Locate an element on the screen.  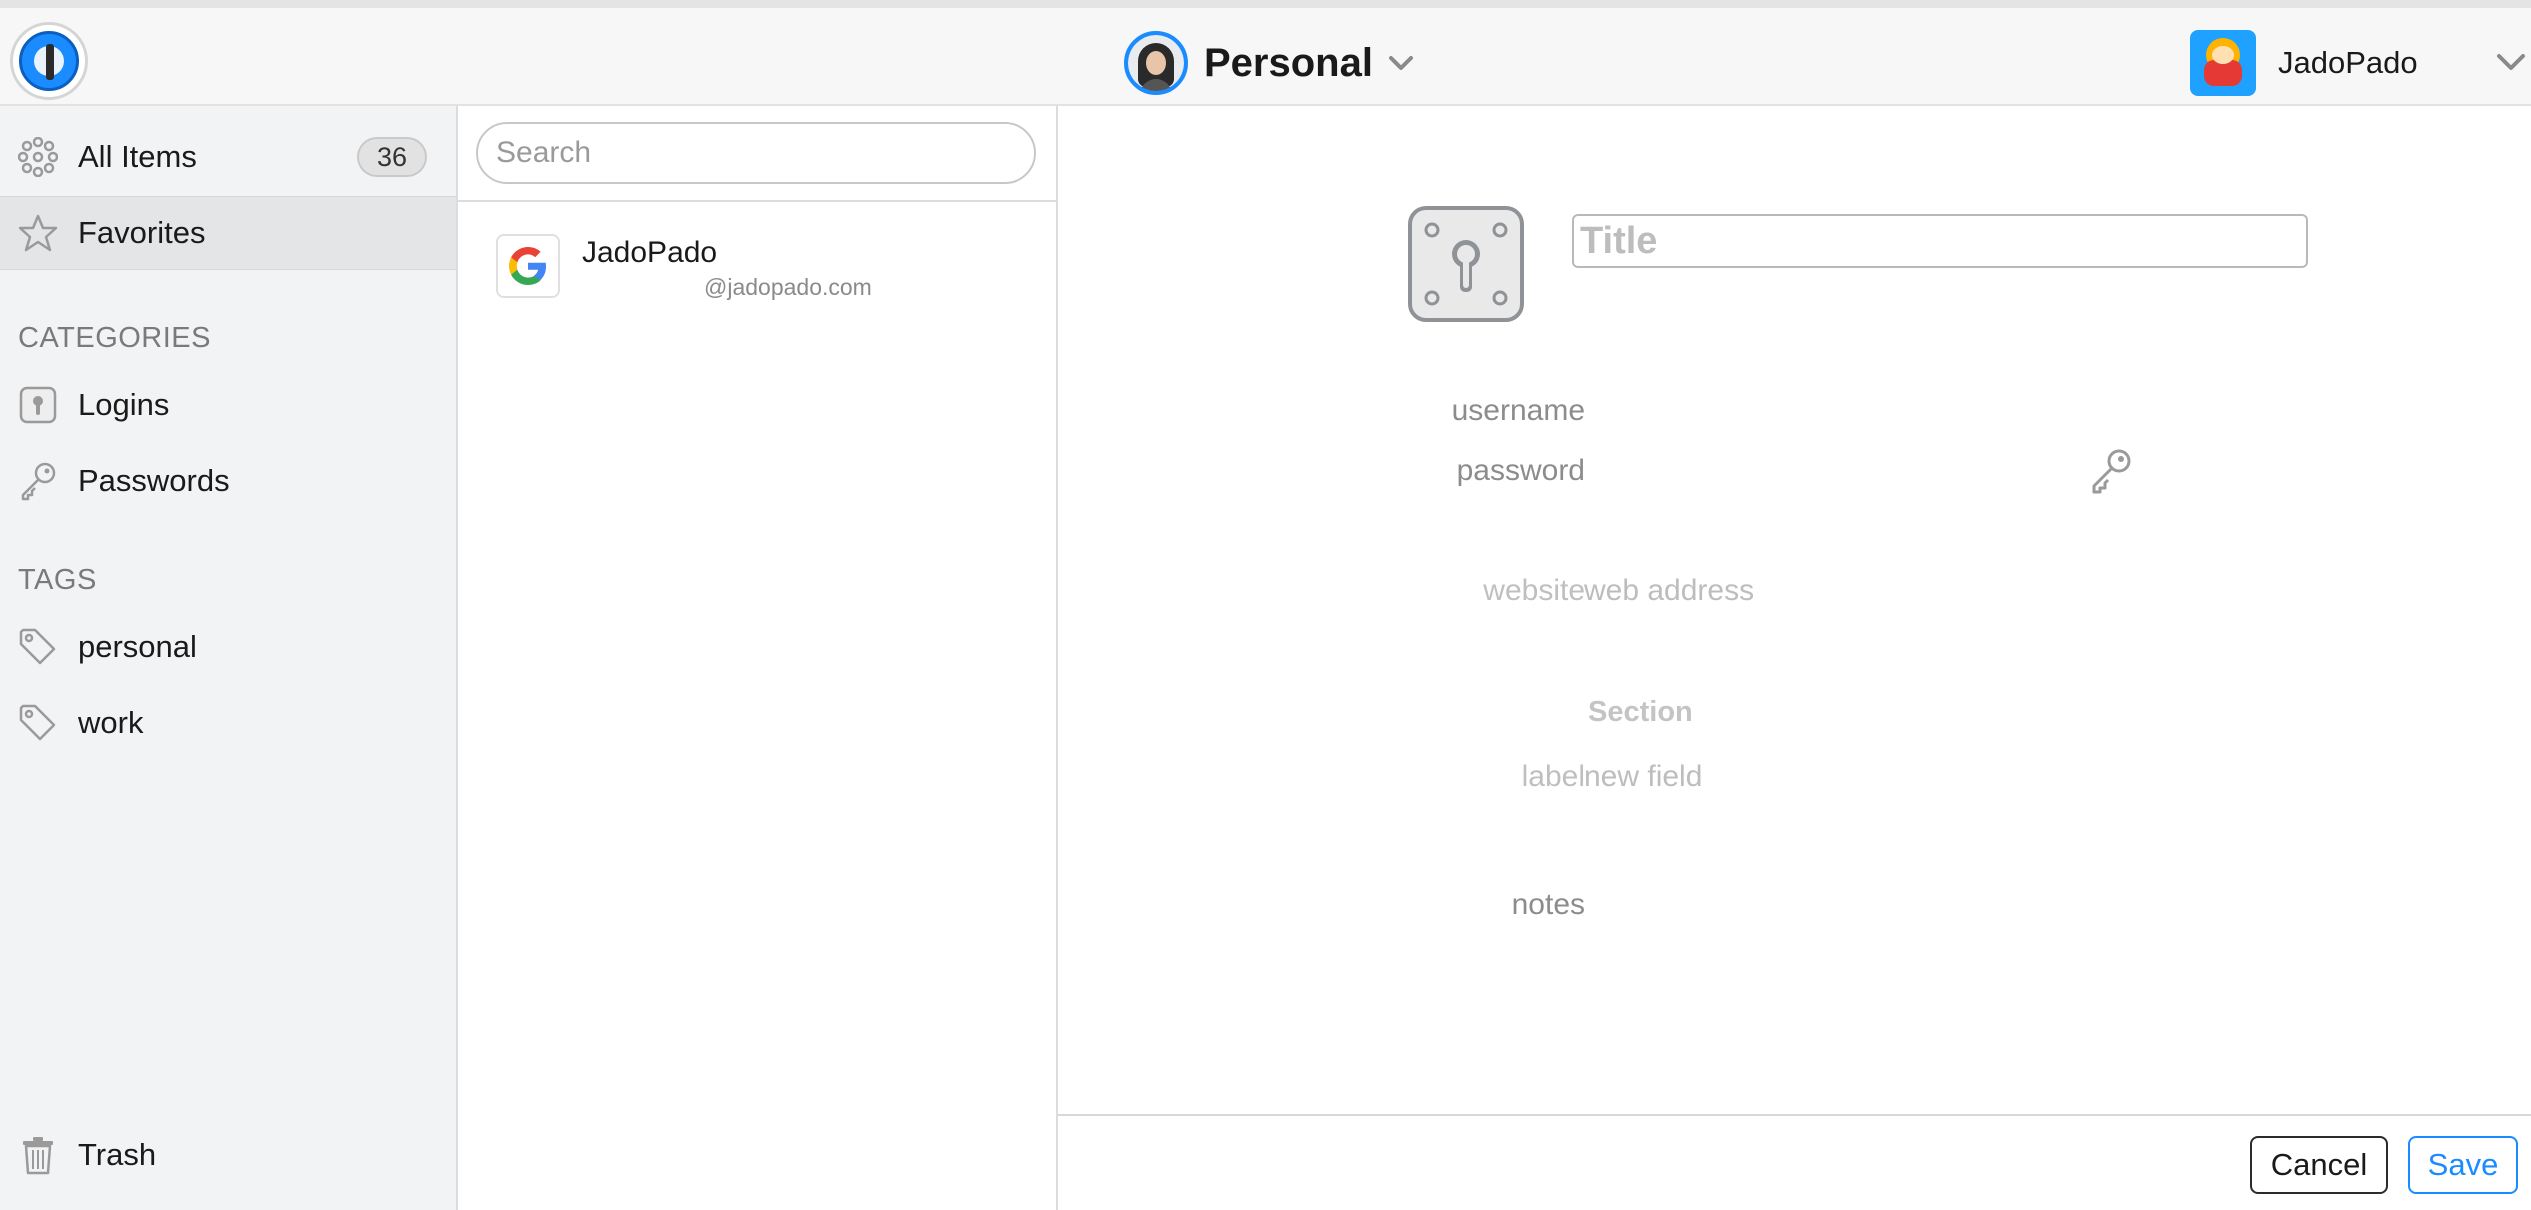
chevron-down-icon is located at coordinates (1400, 63).